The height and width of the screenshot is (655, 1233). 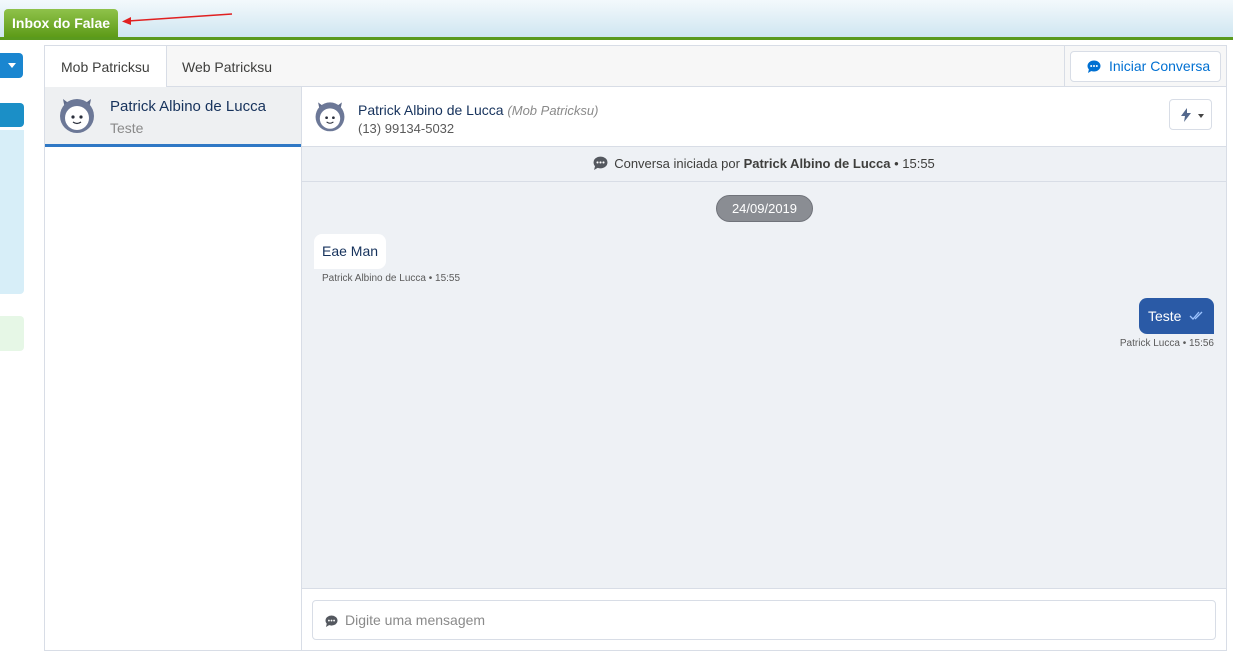 I want to click on message-composer, so click(x=764, y=619).